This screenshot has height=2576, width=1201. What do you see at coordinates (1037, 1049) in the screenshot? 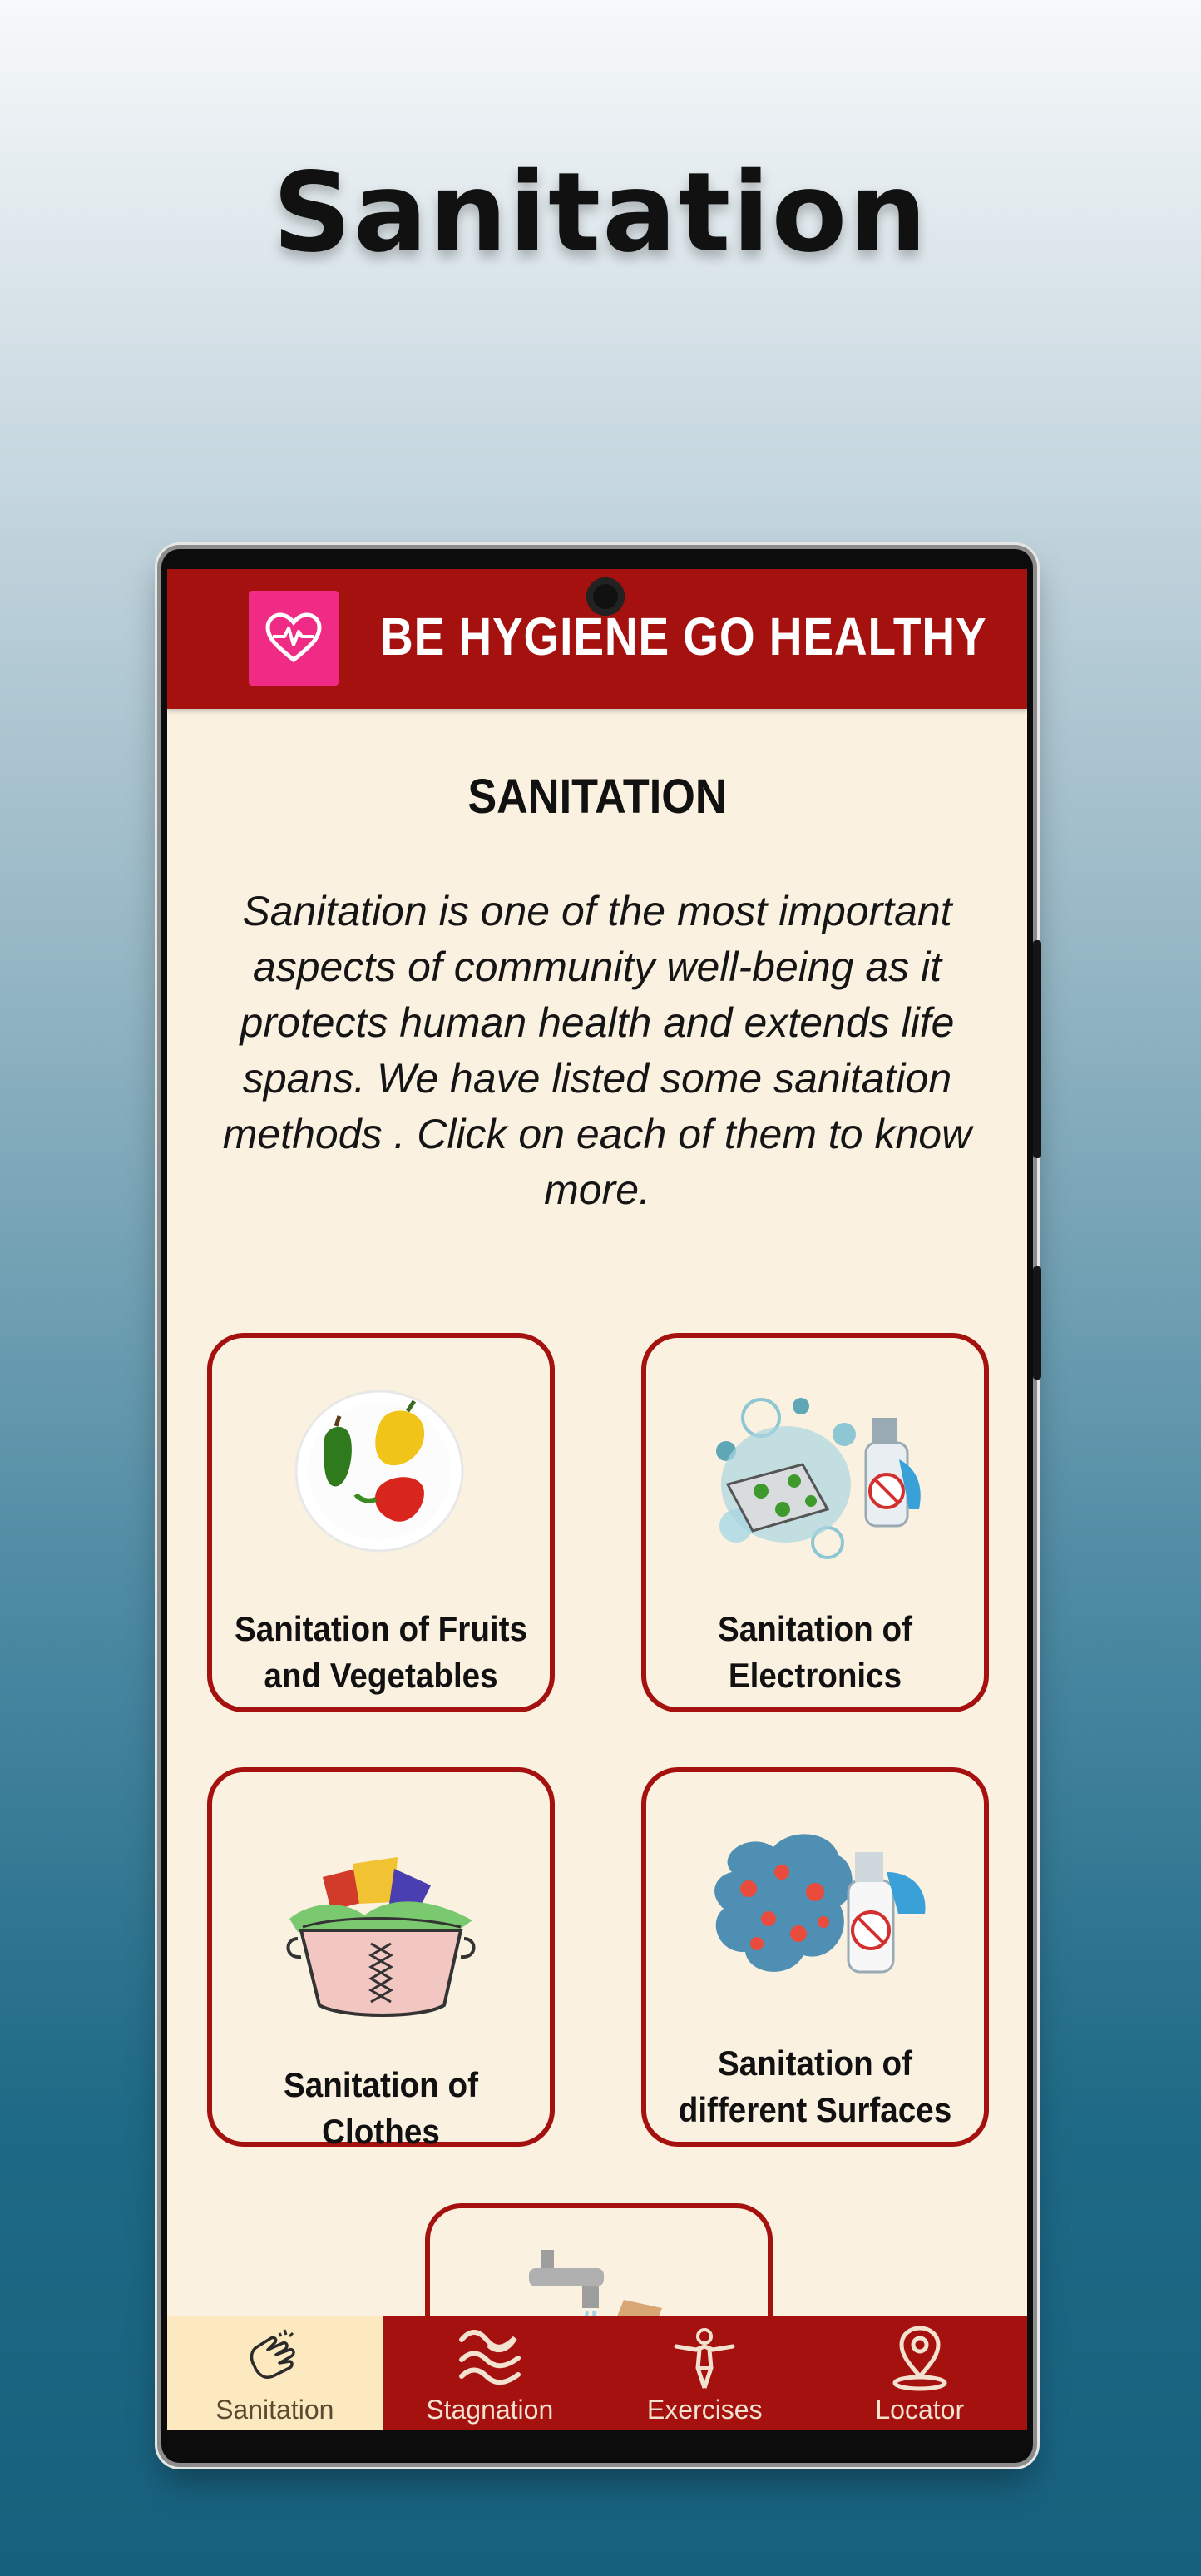
I see `phone-volume-button` at bounding box center [1037, 1049].